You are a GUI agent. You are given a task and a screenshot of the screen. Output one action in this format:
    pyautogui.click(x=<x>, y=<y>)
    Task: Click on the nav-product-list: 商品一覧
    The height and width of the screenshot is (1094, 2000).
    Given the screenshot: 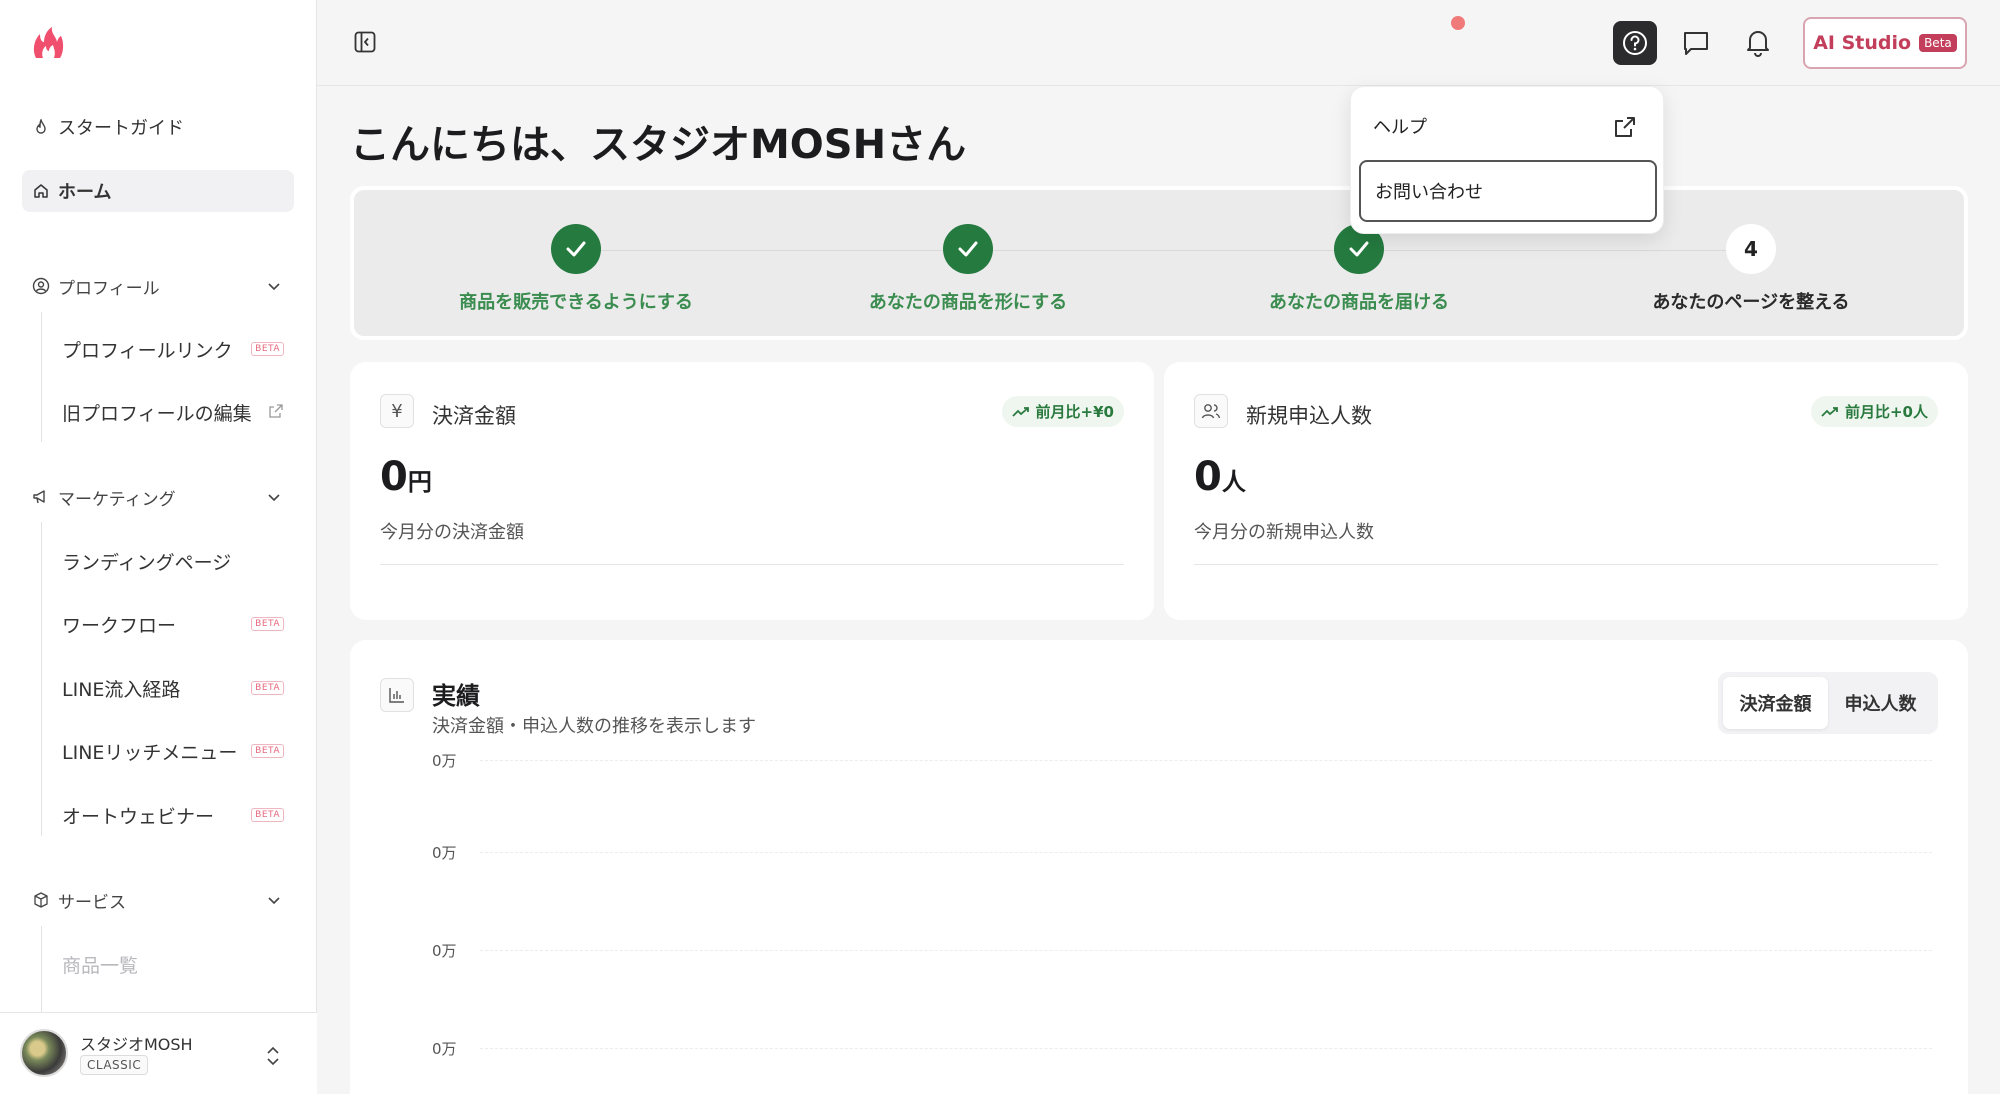 What is the action you would take?
    pyautogui.click(x=178, y=964)
    